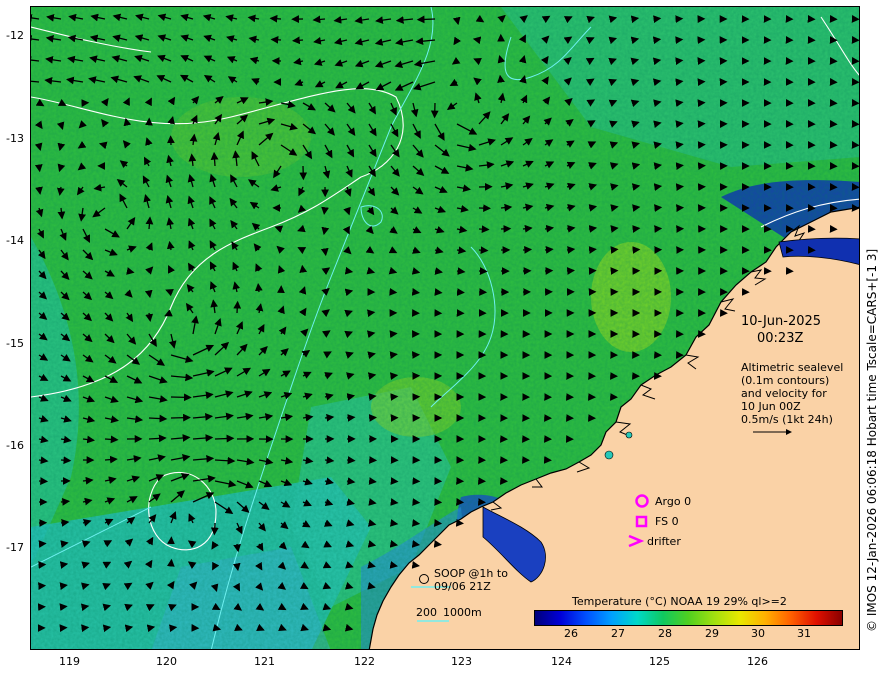 The height and width of the screenshot is (680, 880). What do you see at coordinates (69, 661) in the screenshot?
I see `lon-tick-119: 119` at bounding box center [69, 661].